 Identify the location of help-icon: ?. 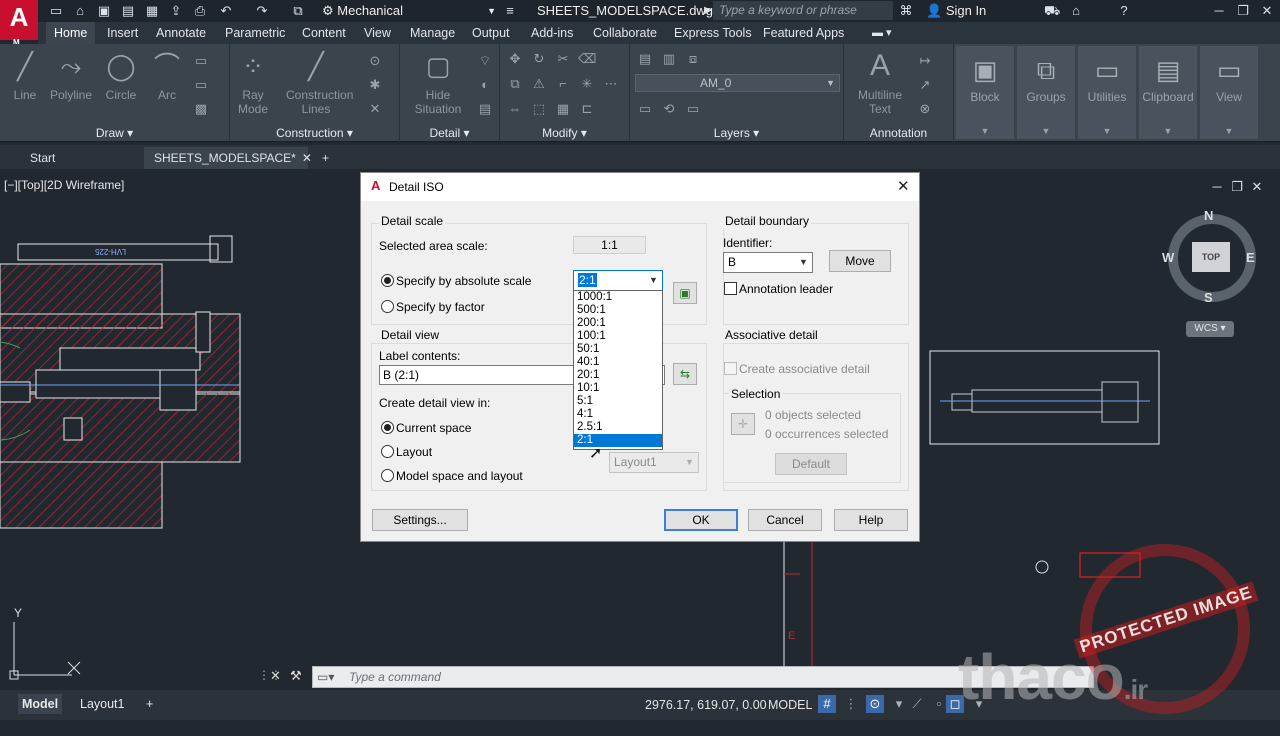
(1124, 11).